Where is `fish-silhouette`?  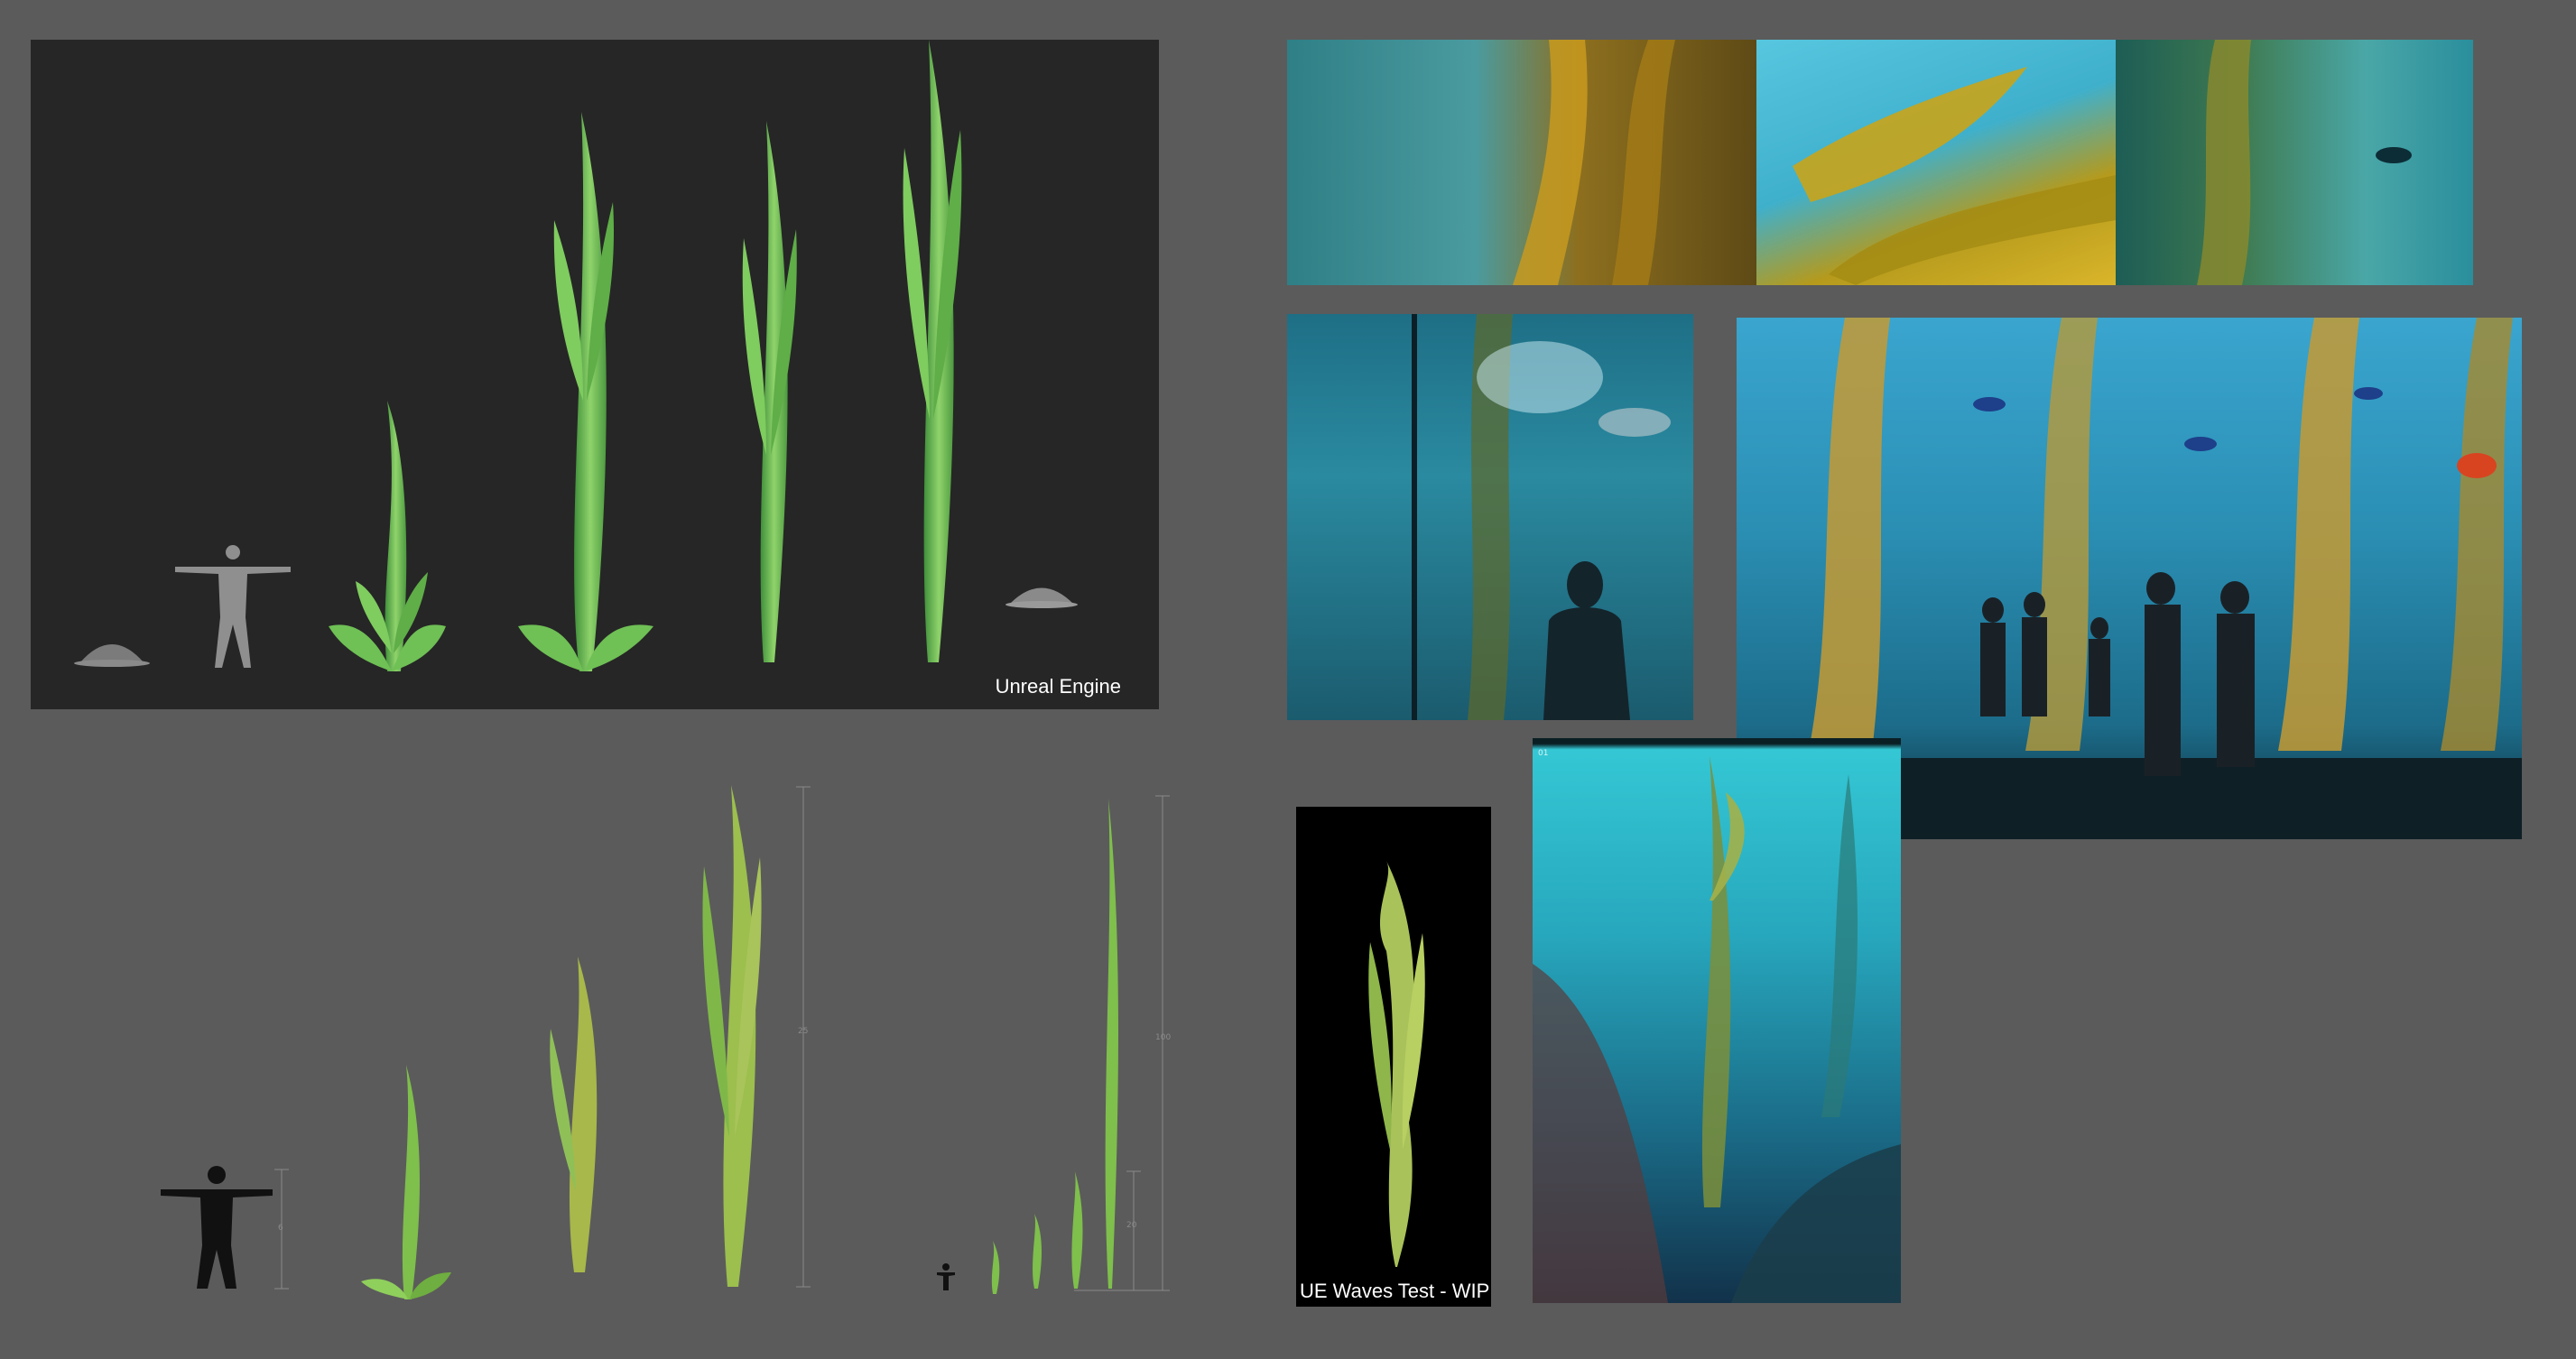
fish-silhouette is located at coordinates (2394, 155).